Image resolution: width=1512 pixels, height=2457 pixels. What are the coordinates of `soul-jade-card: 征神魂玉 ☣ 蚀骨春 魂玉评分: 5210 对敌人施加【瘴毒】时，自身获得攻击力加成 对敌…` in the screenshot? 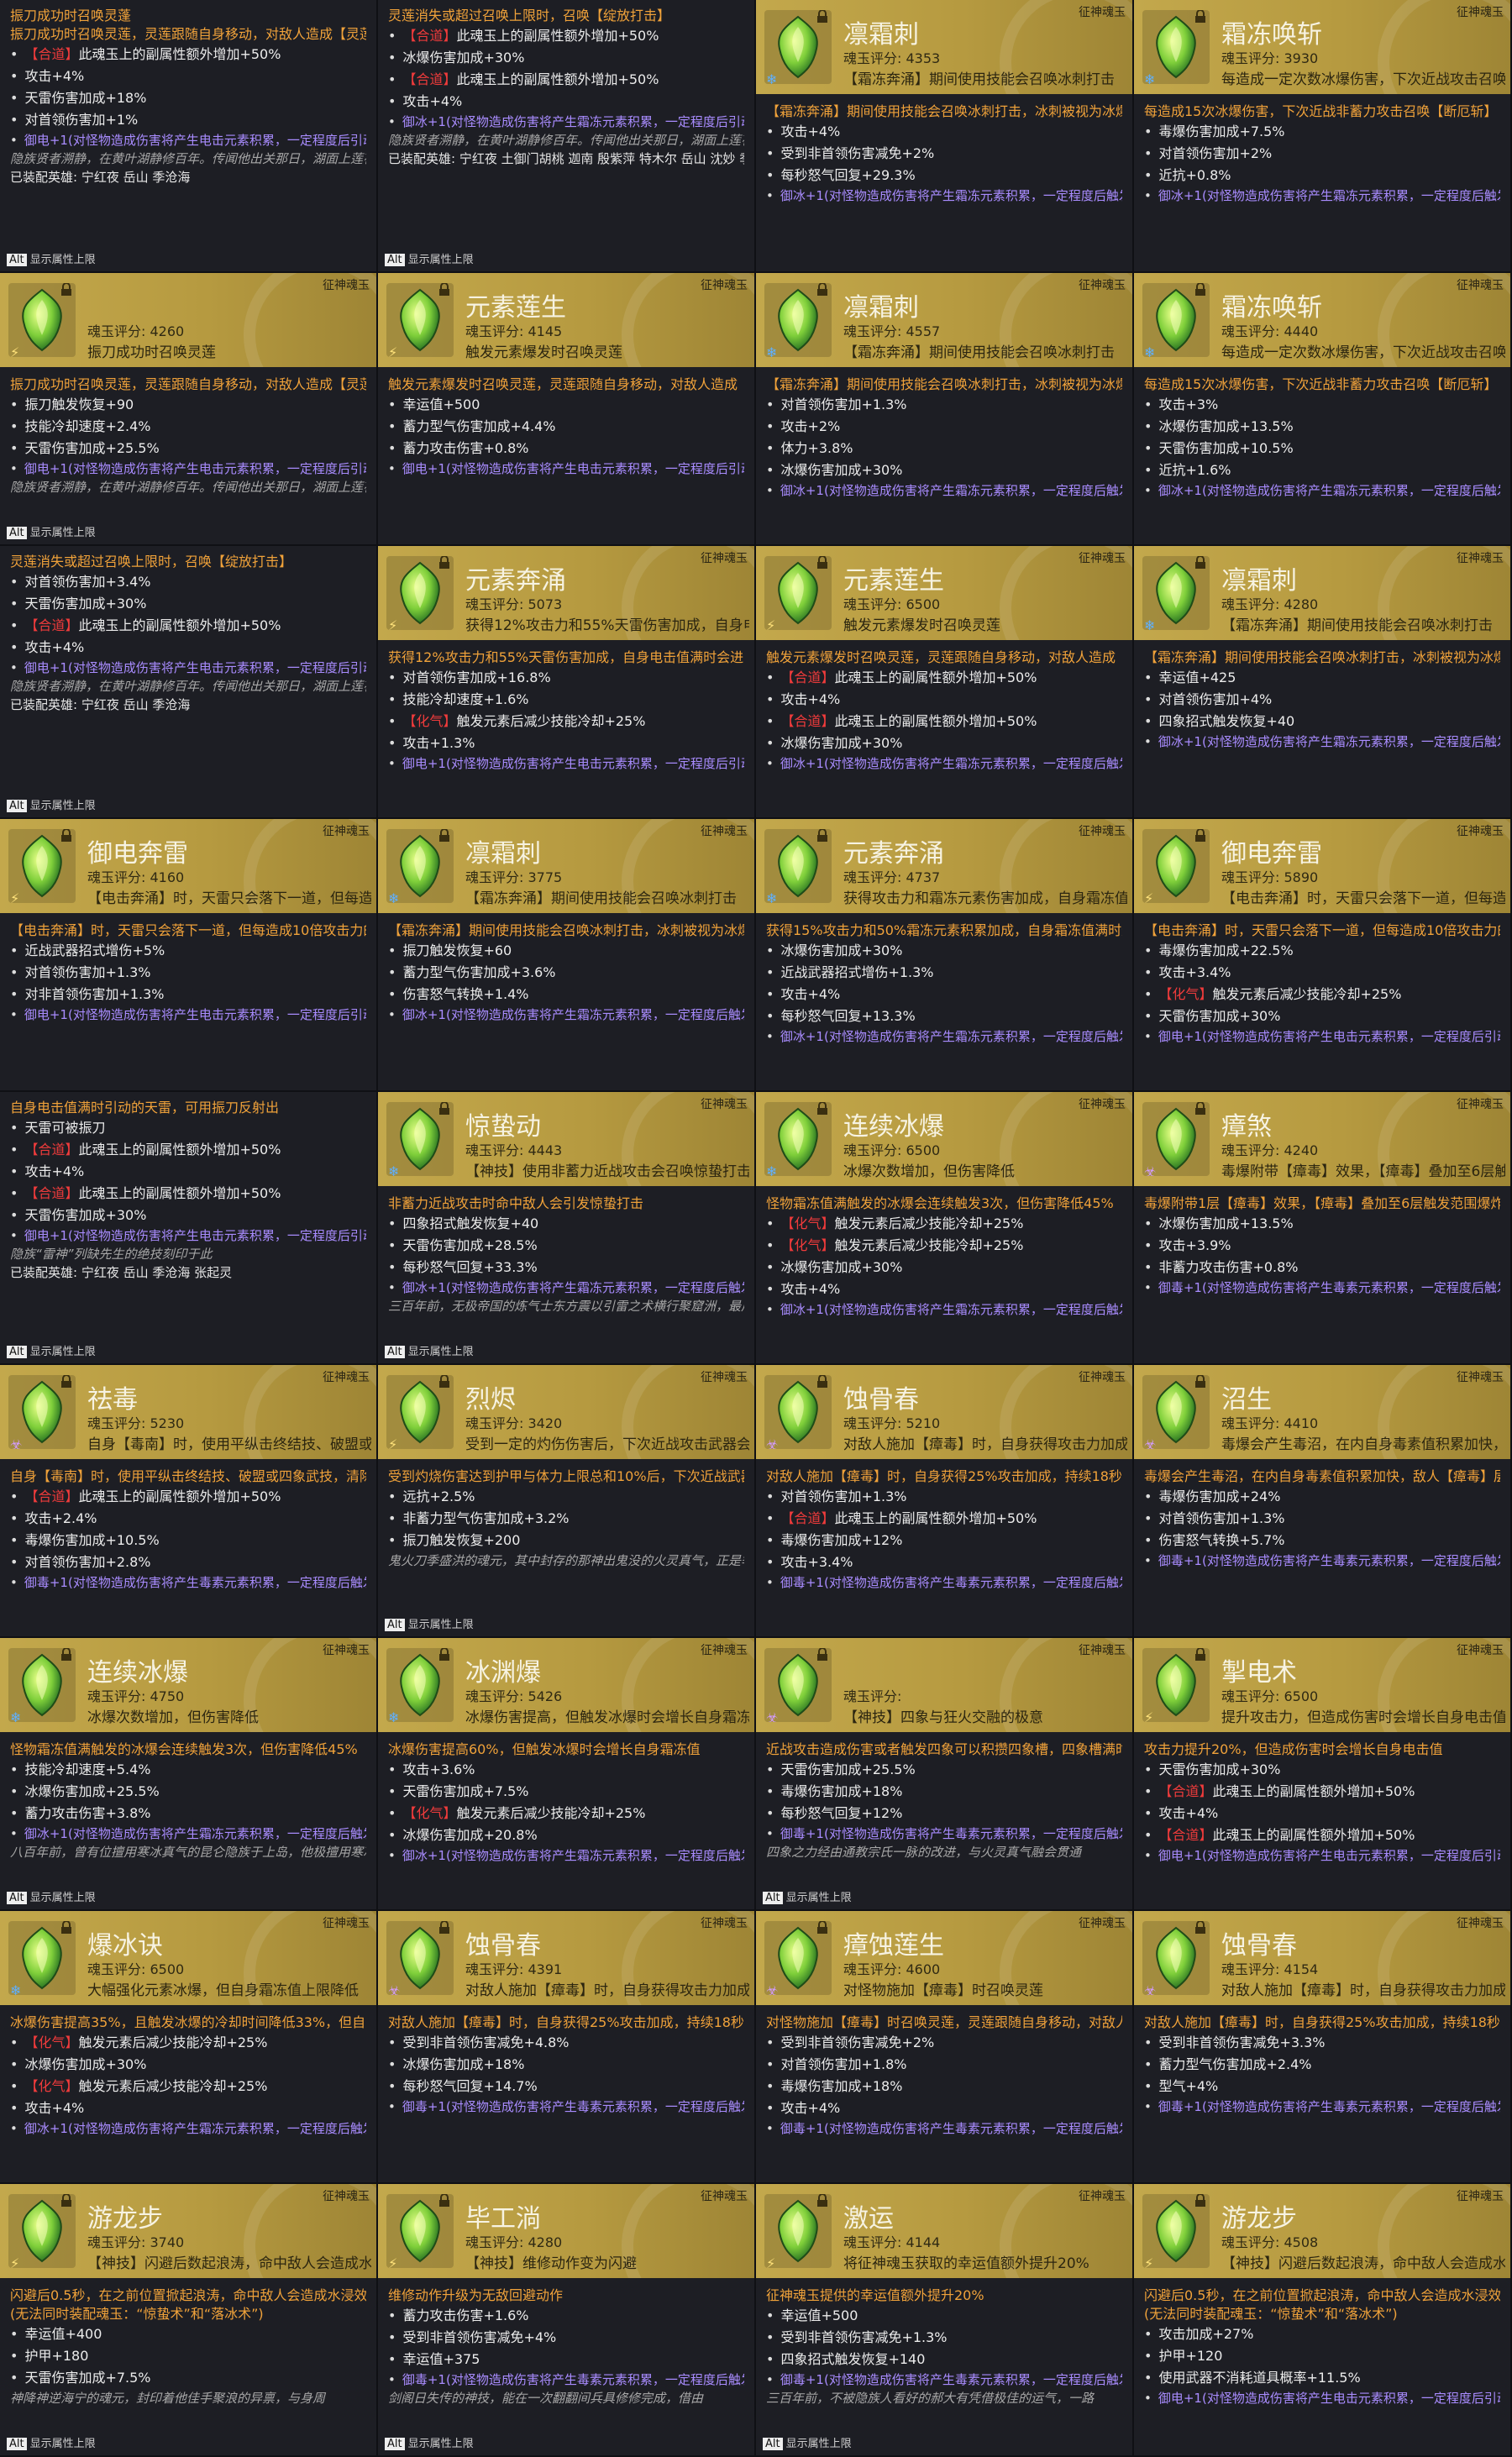 It's located at (945, 1501).